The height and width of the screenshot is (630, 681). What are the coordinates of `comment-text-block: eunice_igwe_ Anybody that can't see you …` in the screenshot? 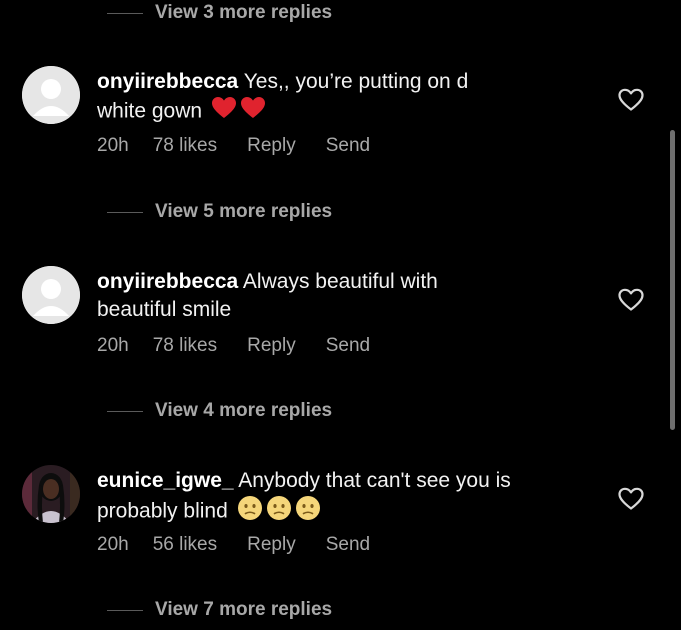 It's located at (307, 498).